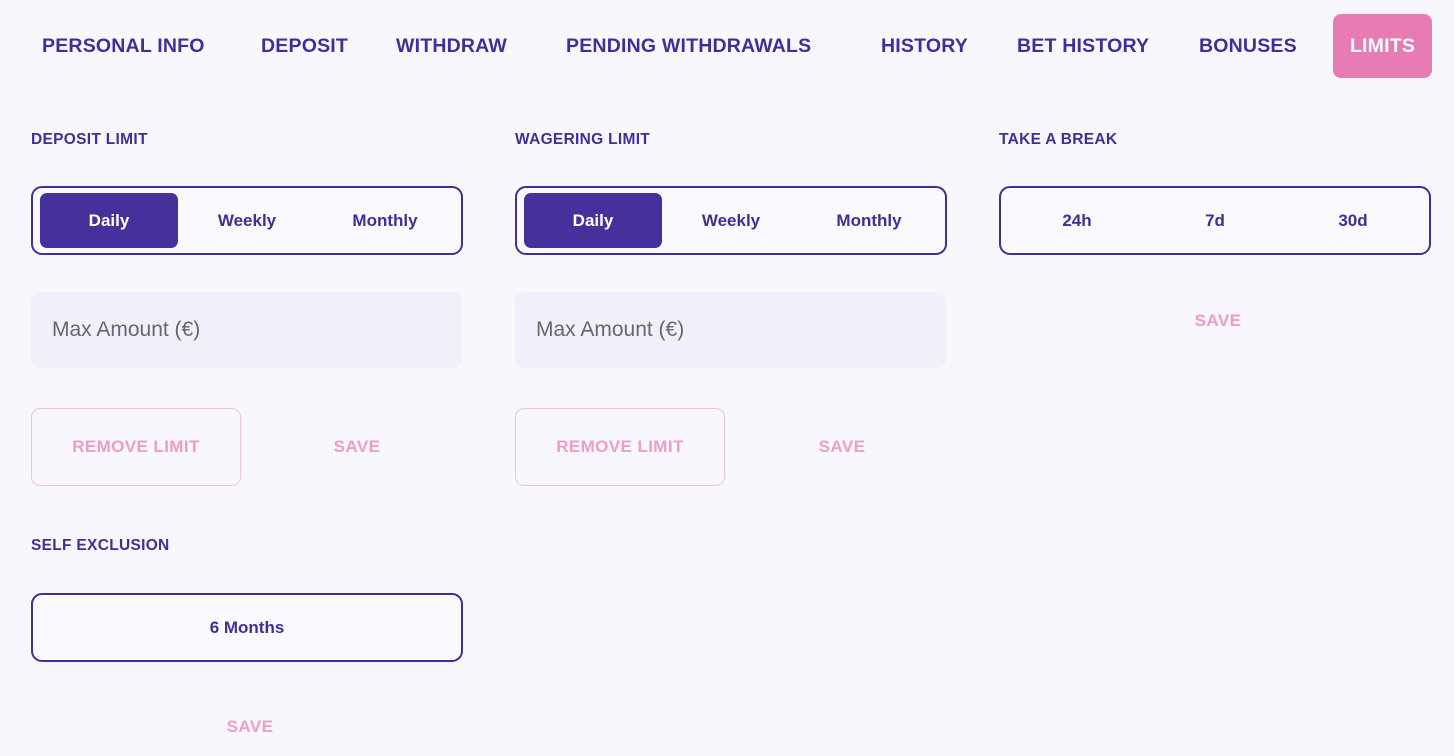  I want to click on nav-tab-withdraw: WITHDRAW, so click(451, 46).